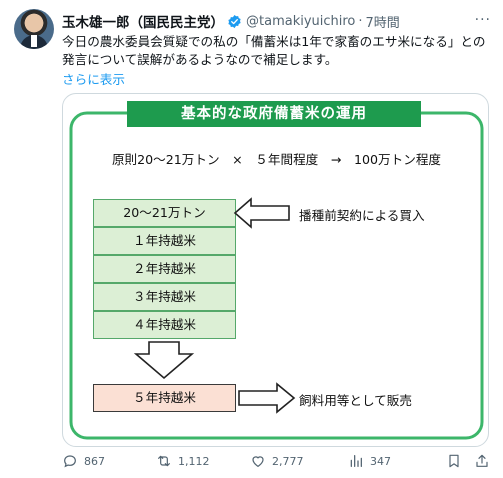 This screenshot has height=478, width=503. What do you see at coordinates (34, 29) in the screenshot?
I see `avatar` at bounding box center [34, 29].